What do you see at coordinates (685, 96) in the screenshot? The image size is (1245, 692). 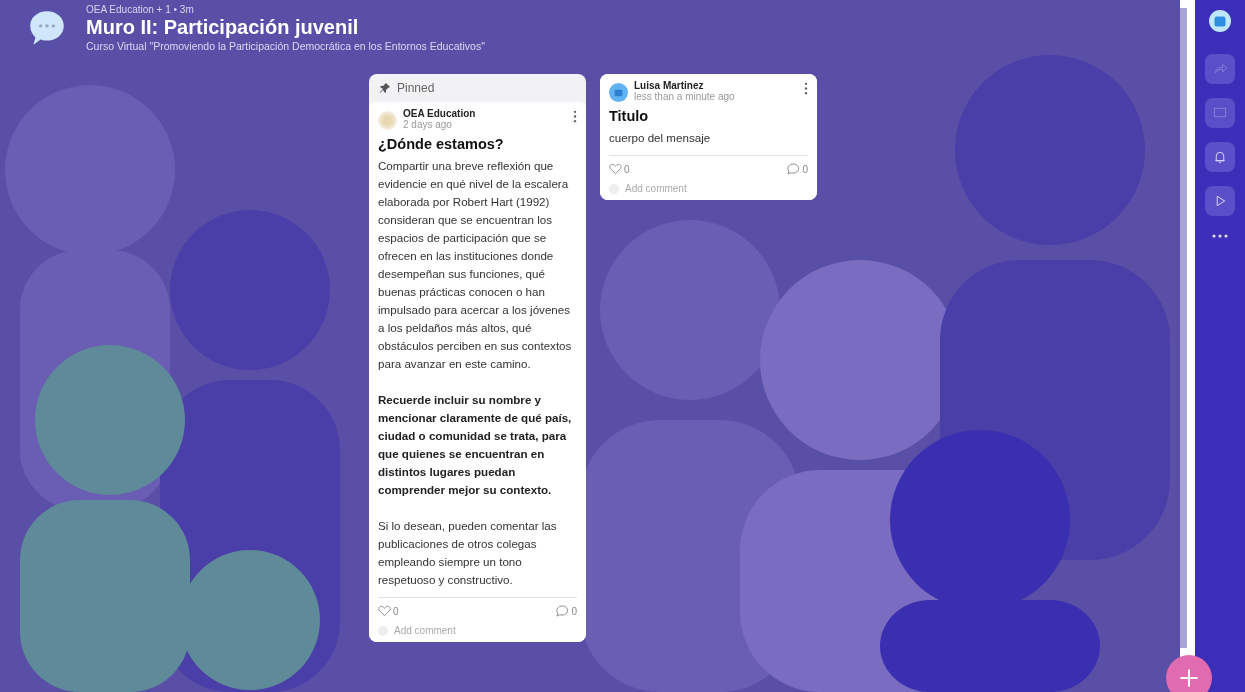 I see `post-time: less than a minute ago` at bounding box center [685, 96].